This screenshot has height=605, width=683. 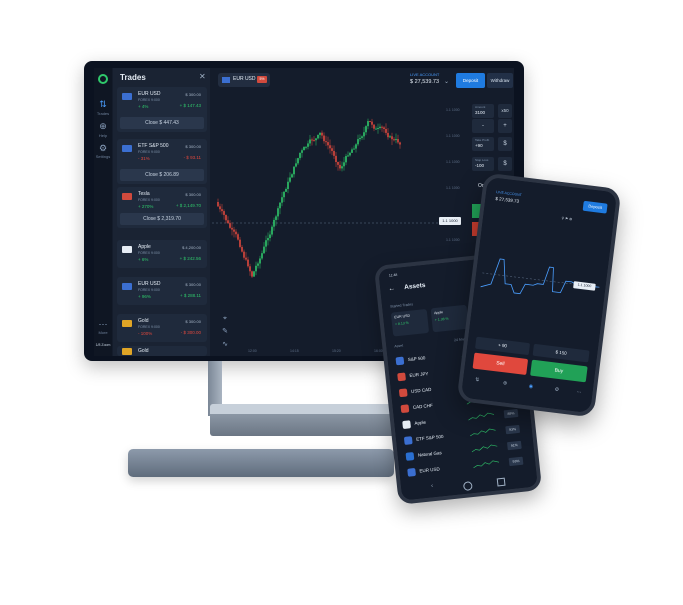 I want to click on close-trade-button: Close $ 447.43, so click(x=162, y=123).